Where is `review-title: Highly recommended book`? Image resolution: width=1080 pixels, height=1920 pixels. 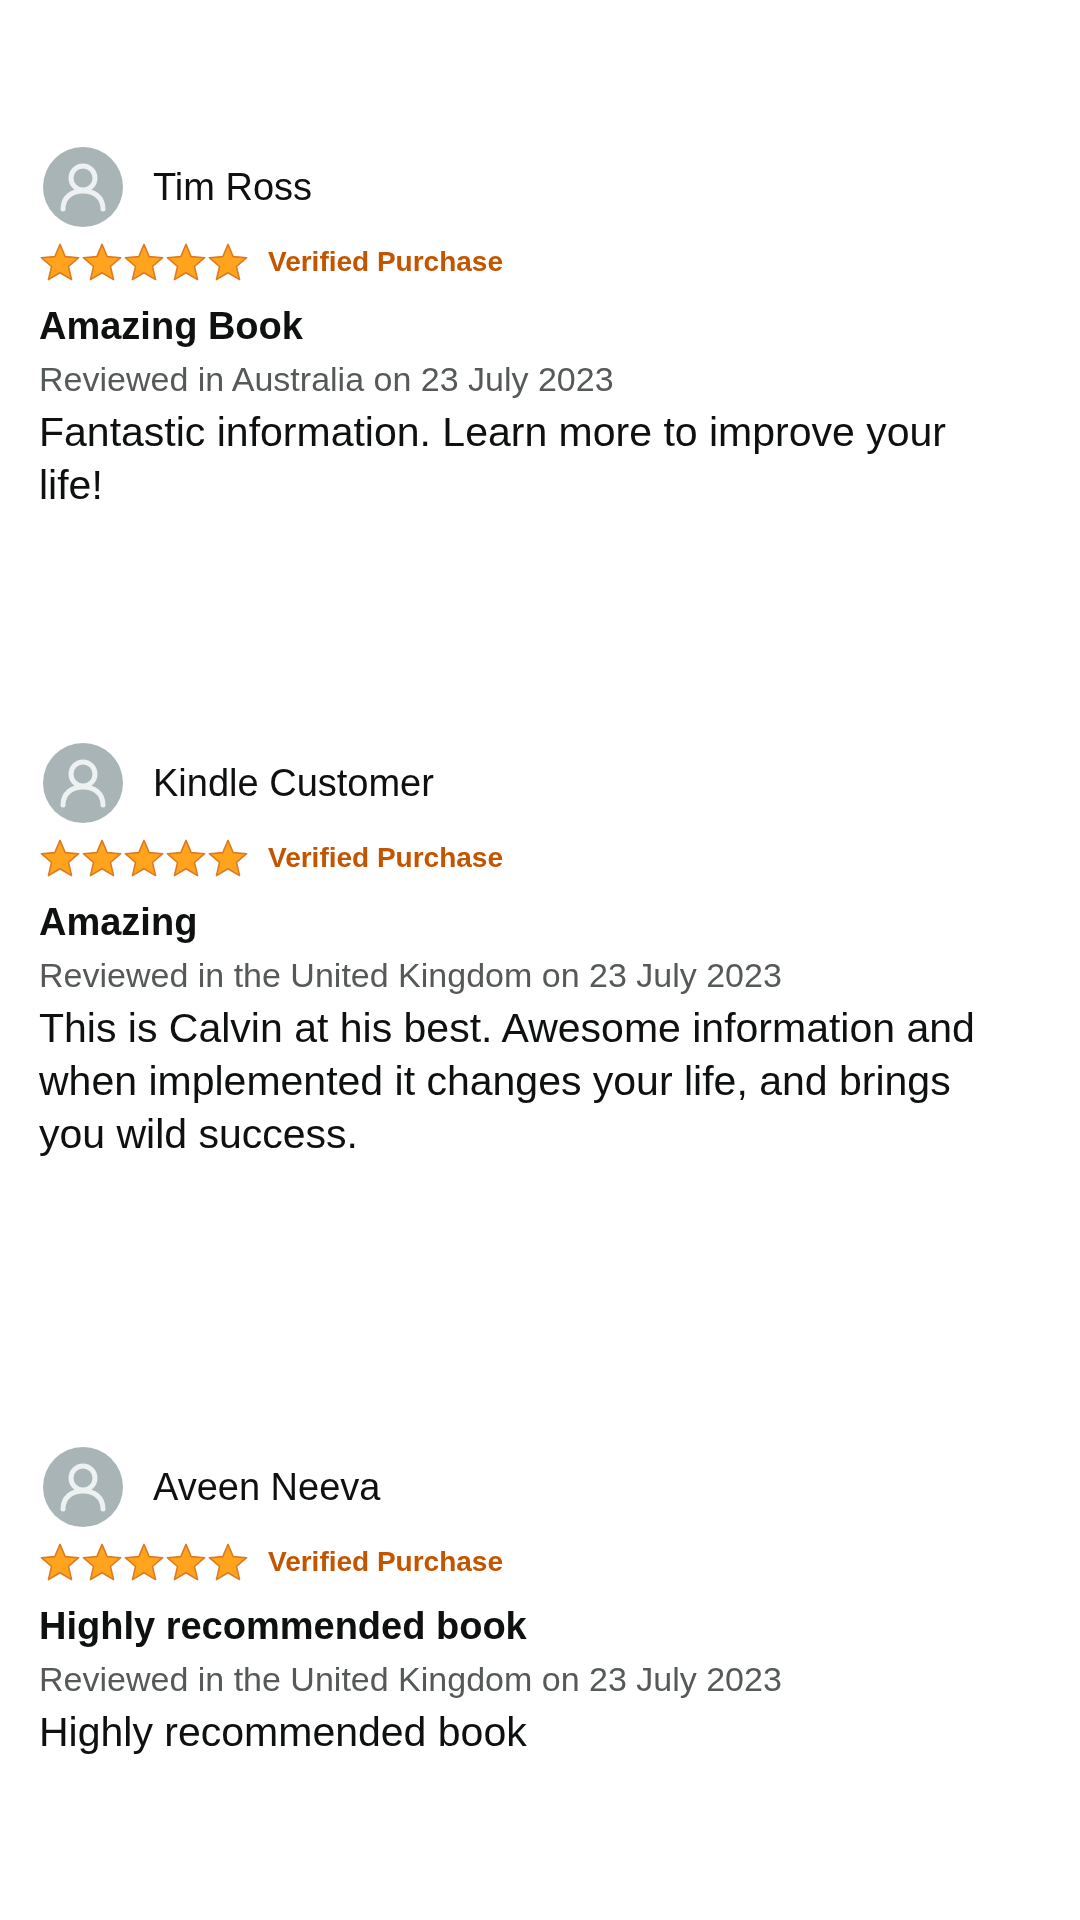
review-title: Highly recommended book is located at coordinates (283, 1626).